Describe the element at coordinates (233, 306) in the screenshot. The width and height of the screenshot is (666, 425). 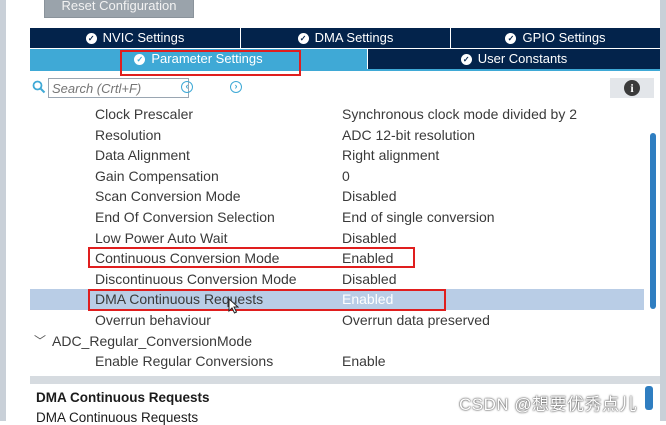
I see `mouse-cursor-icon` at that location.